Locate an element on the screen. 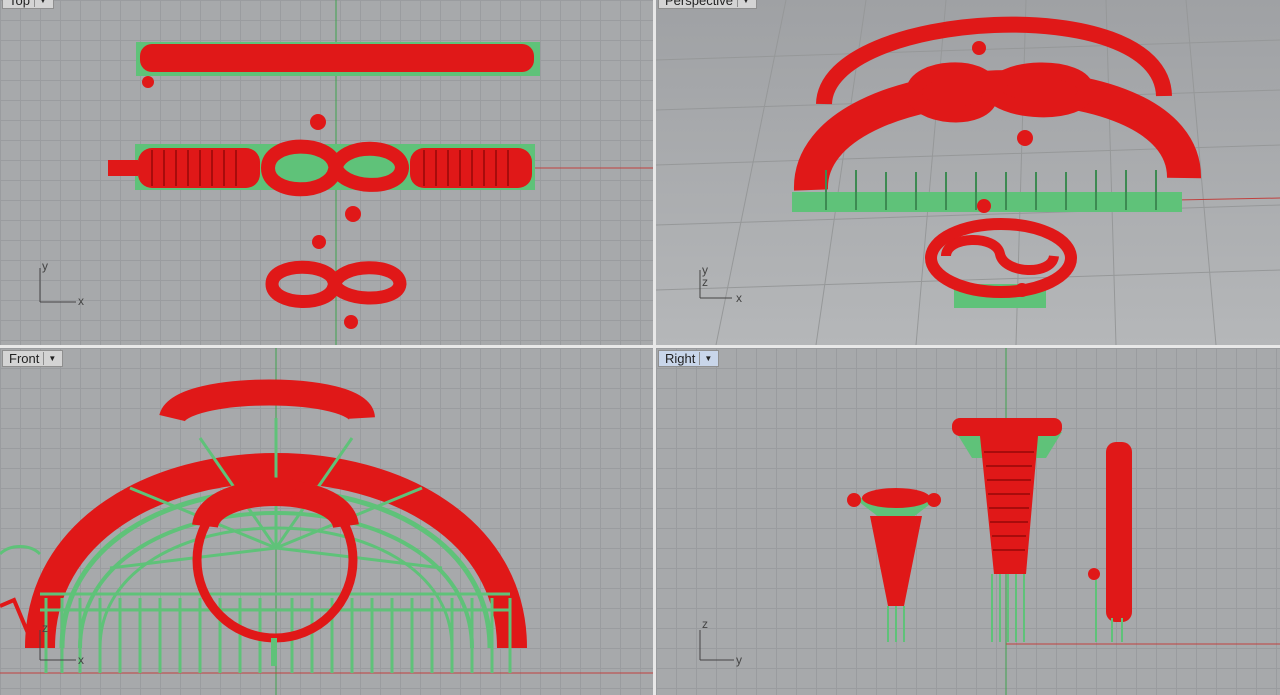 This screenshot has height=695, width=1280. small-infinity is located at coordinates (336, 284).